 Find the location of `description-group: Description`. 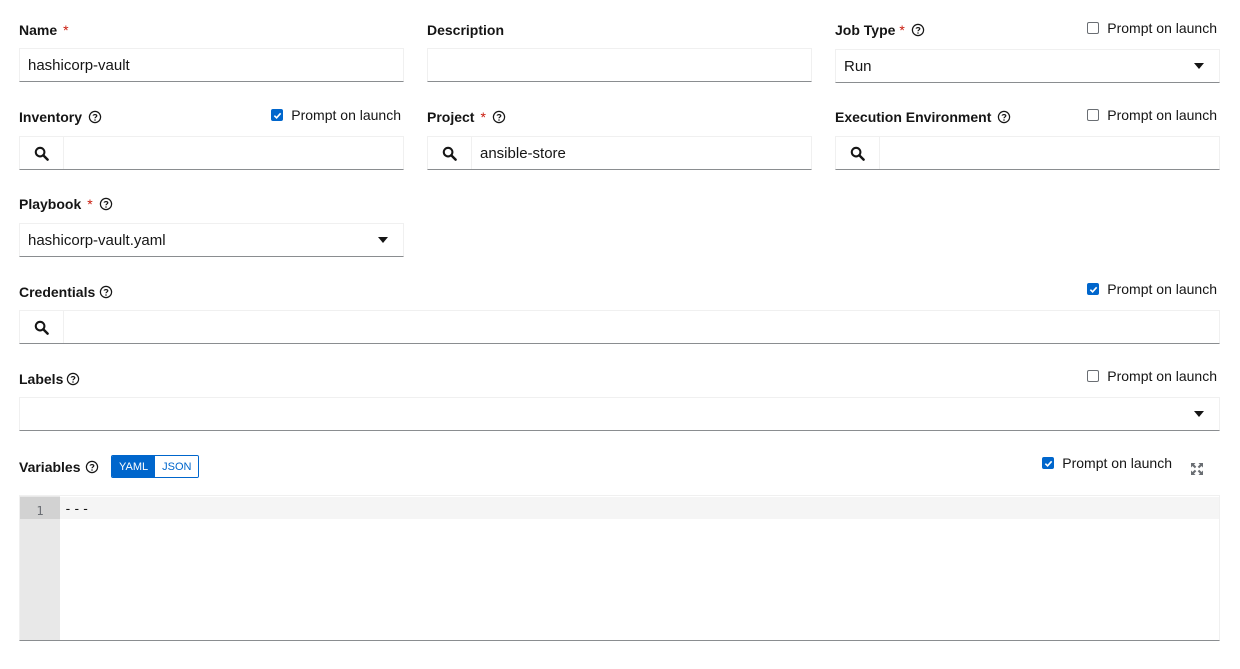

description-group: Description is located at coordinates (619, 51).